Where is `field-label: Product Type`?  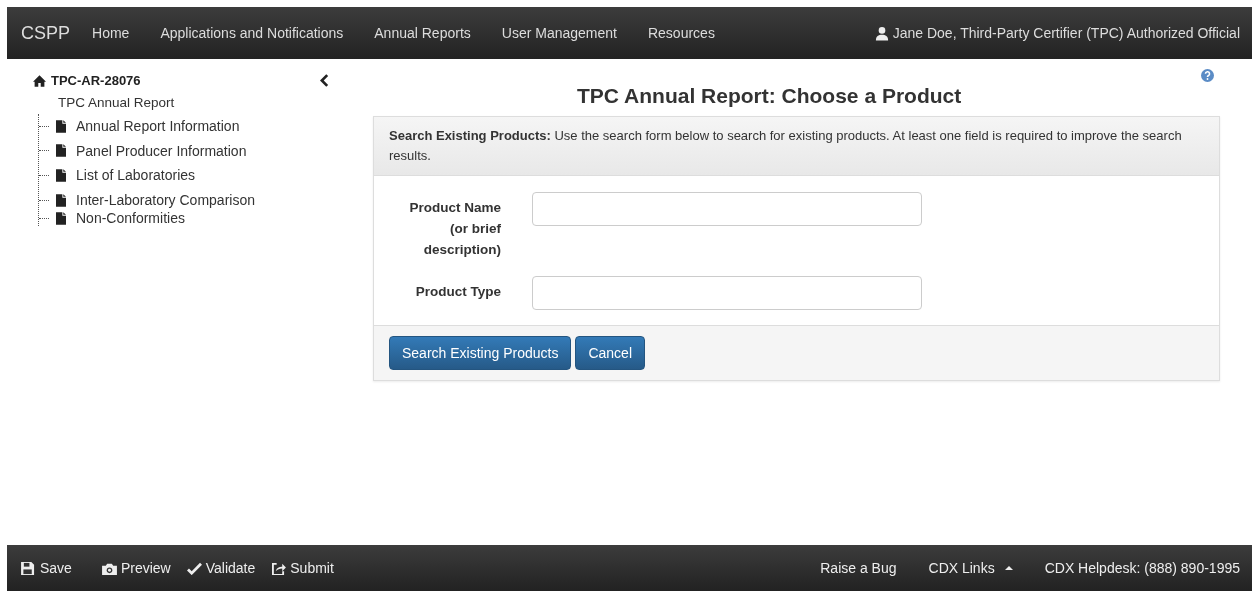 field-label: Product Type is located at coordinates (457, 292).